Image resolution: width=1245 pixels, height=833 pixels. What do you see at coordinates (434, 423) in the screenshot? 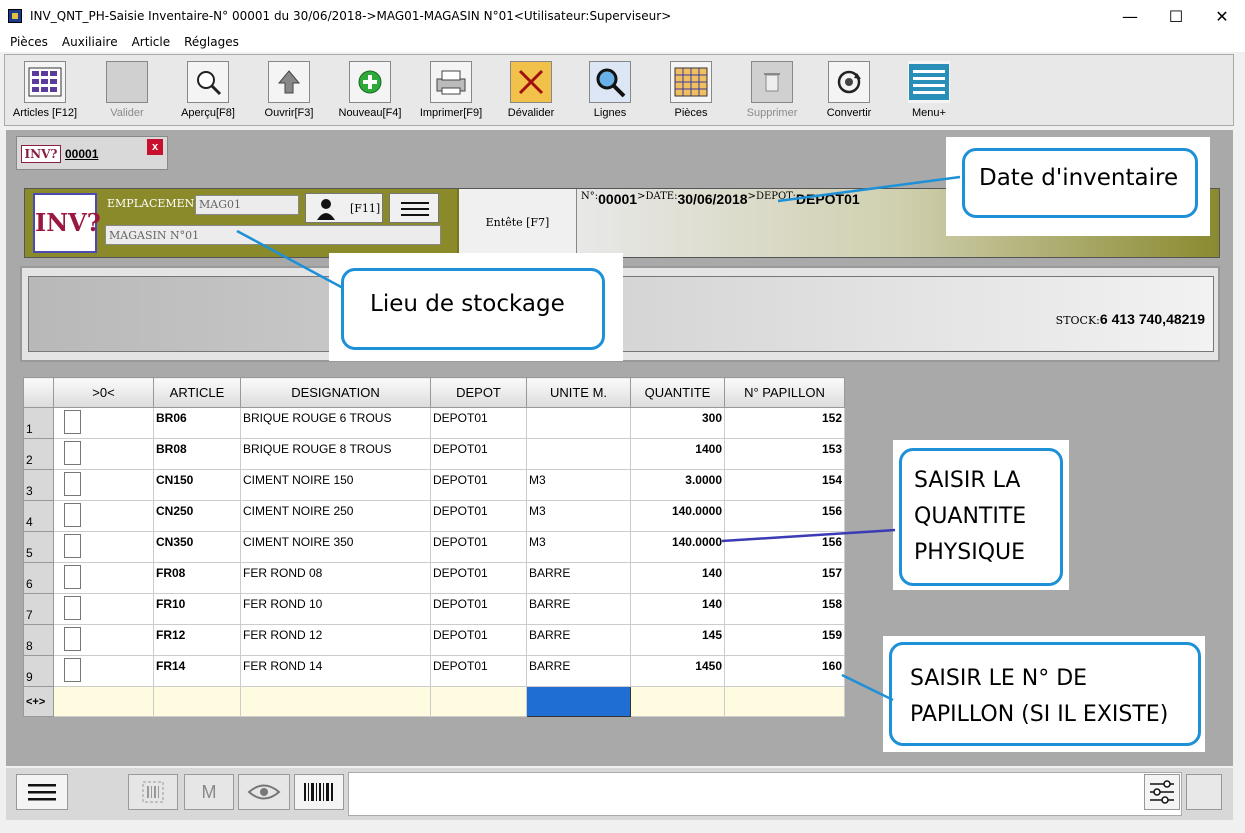
I see `table-row: 1 BR06 BRIQUE ROUGE 6 TROUS DEPOT01 300 152` at bounding box center [434, 423].